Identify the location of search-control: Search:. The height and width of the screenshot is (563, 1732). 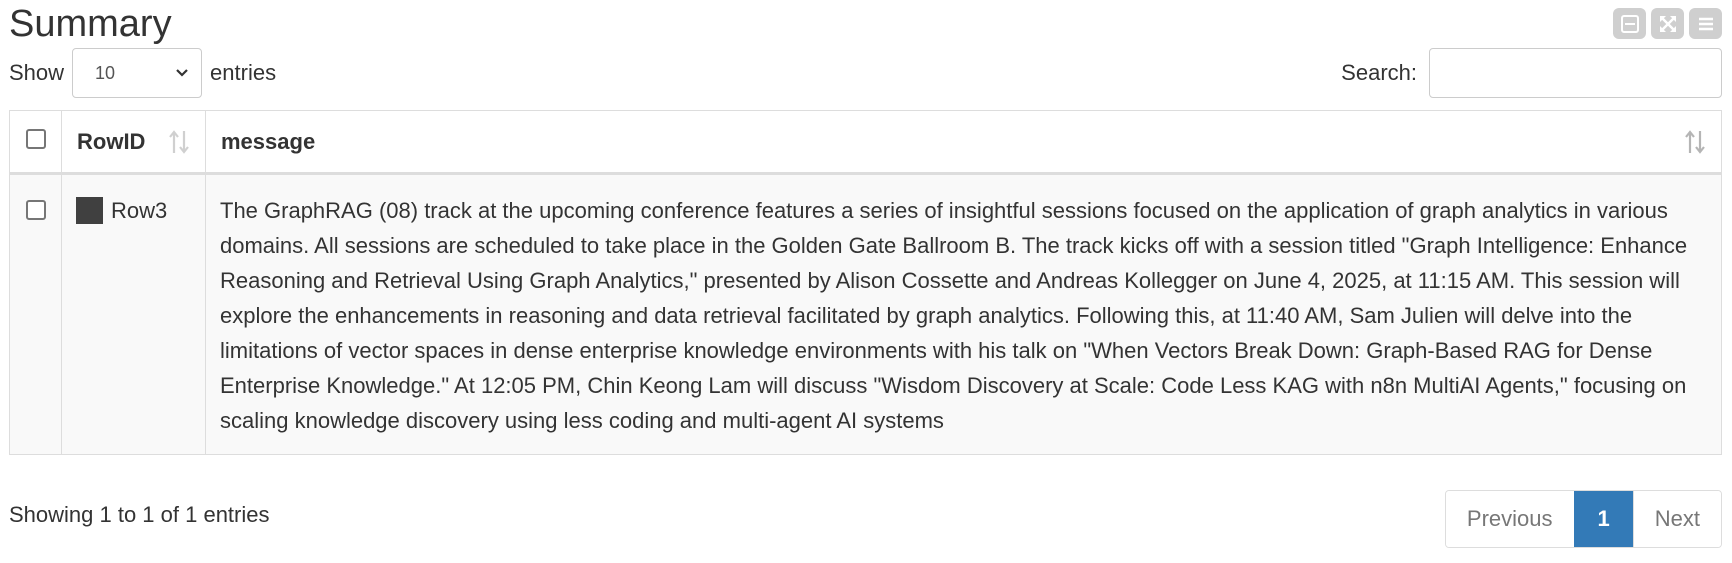
(1531, 73).